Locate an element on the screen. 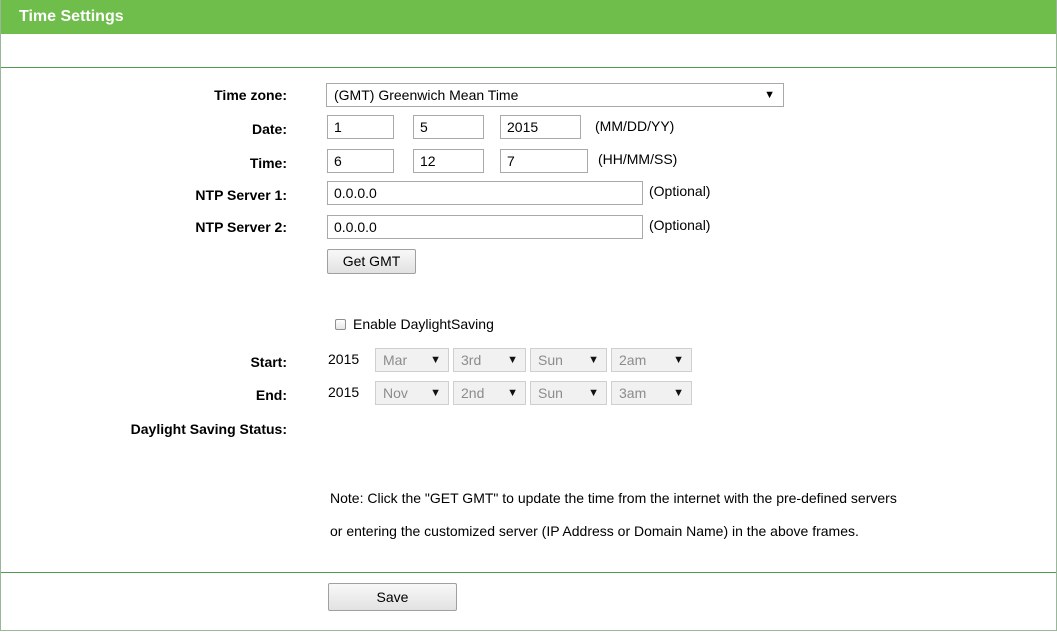  dst-end-month-select: Nov ▼ is located at coordinates (412, 393).